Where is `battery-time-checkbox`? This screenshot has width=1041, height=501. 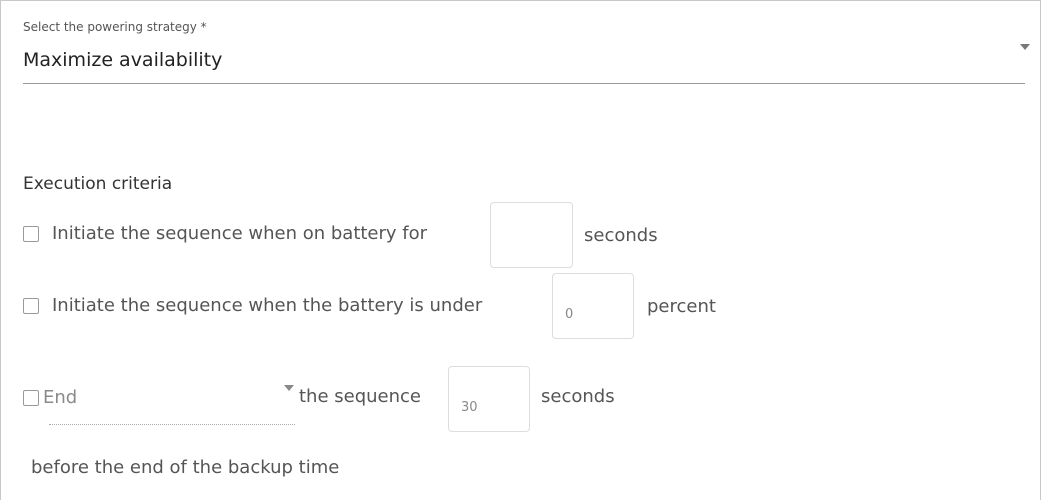
battery-time-checkbox is located at coordinates (31, 233).